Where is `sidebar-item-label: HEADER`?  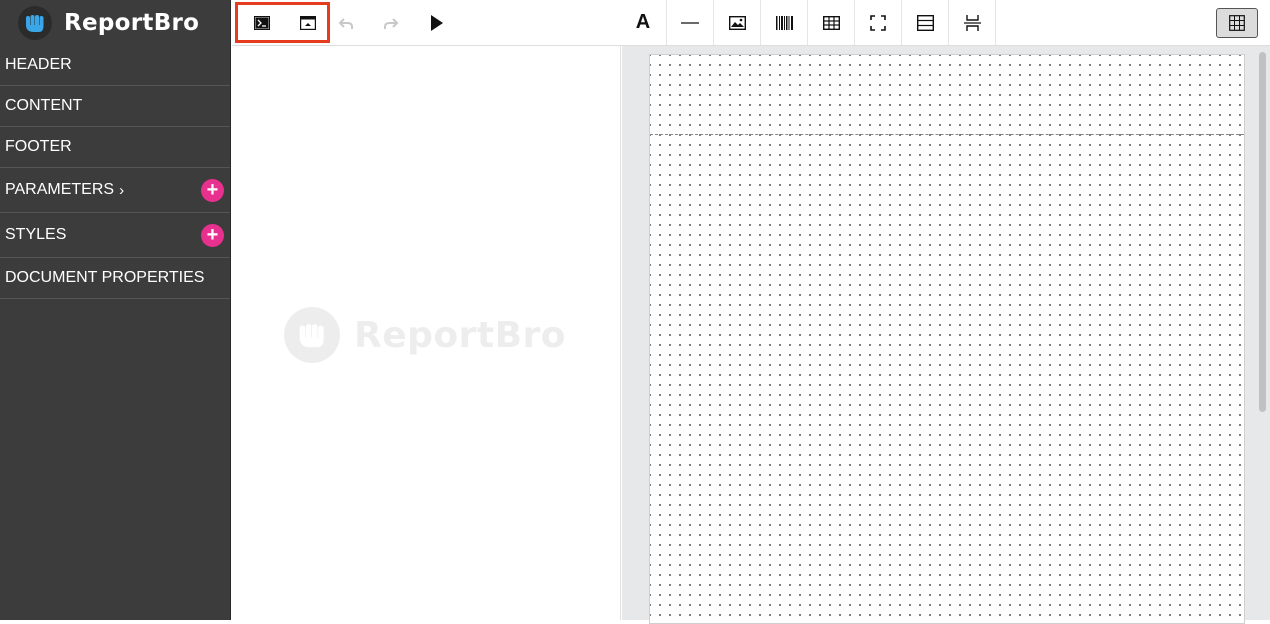 sidebar-item-label: HEADER is located at coordinates (38, 64).